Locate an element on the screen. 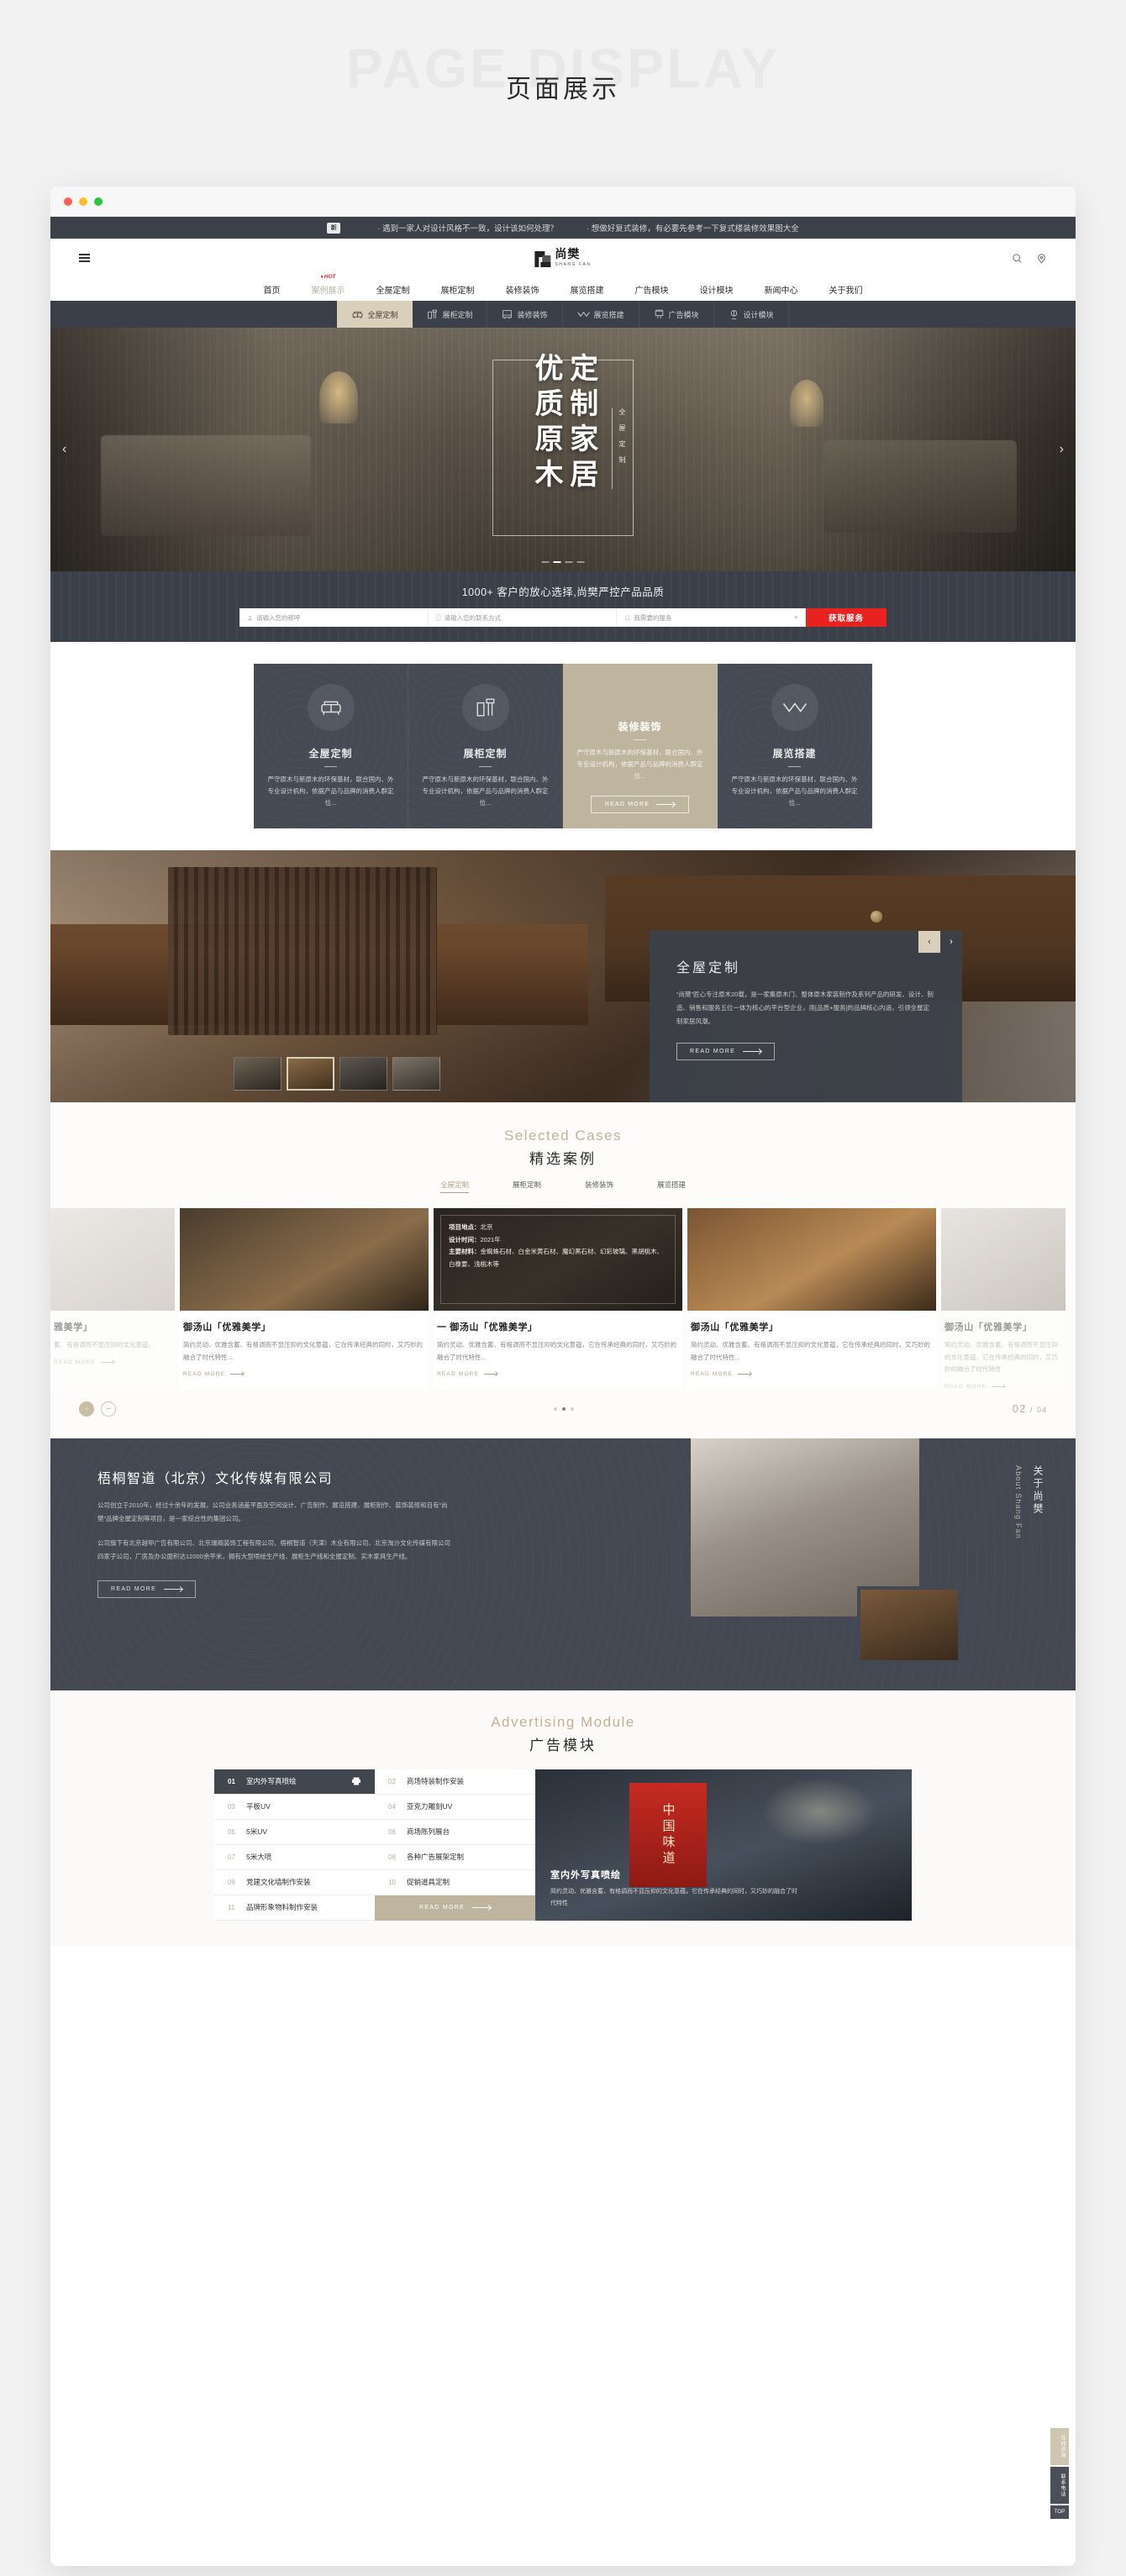  exhibition-icon is located at coordinates (583, 314).